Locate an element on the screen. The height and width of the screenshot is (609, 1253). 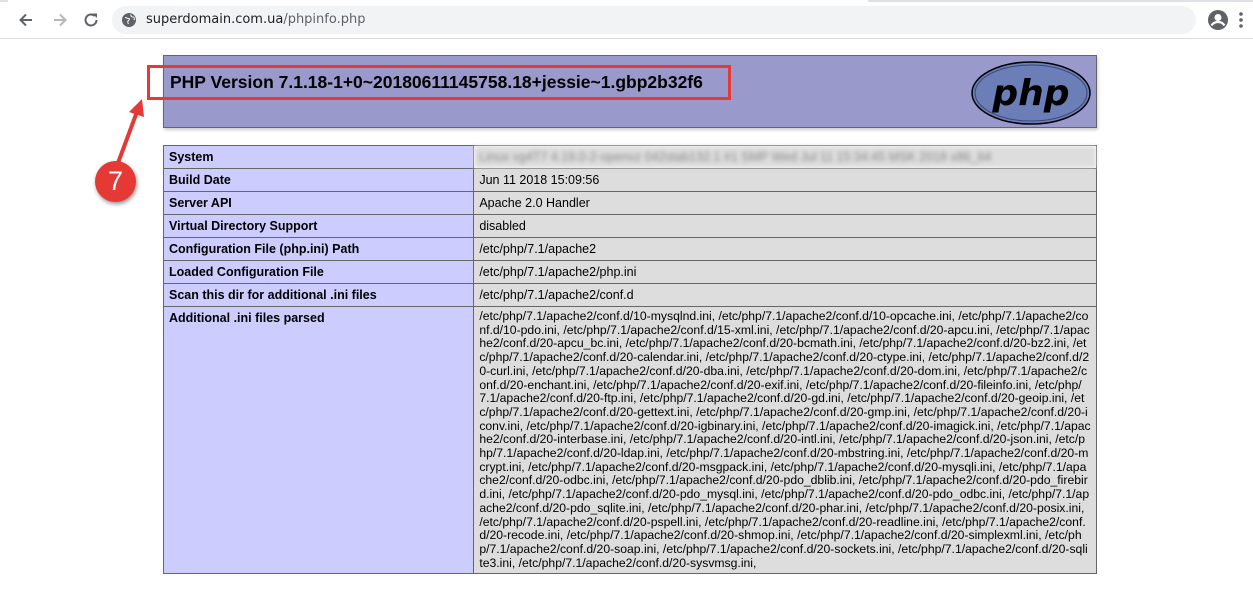
forward-button is located at coordinates (60, 20).